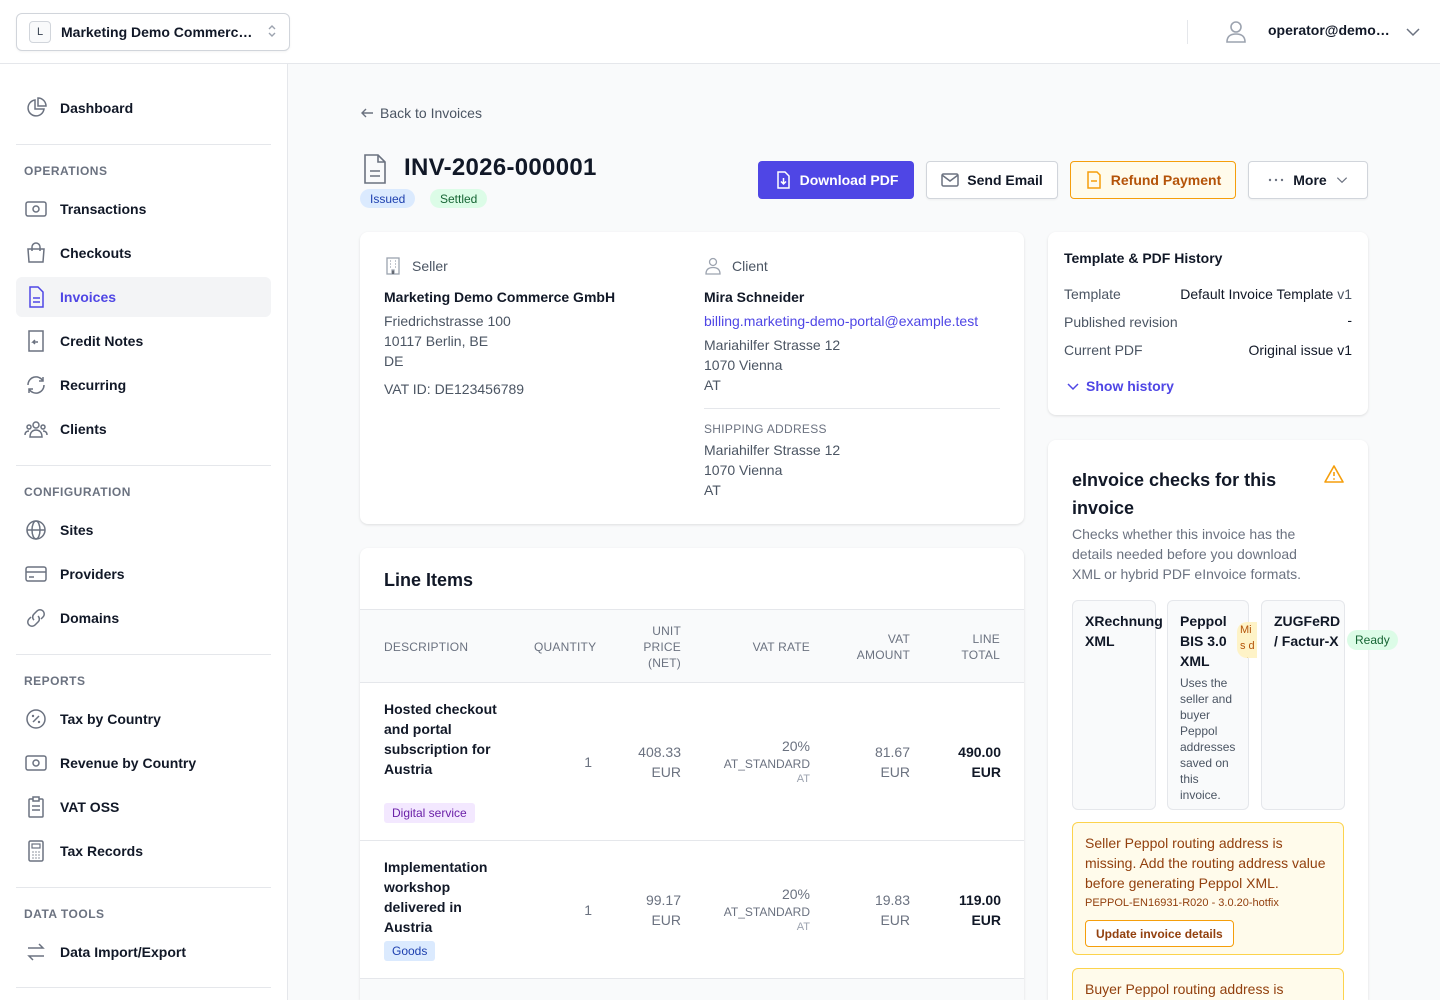 The height and width of the screenshot is (1000, 1440). I want to click on sidebar-item-sites: Sites, so click(143, 530).